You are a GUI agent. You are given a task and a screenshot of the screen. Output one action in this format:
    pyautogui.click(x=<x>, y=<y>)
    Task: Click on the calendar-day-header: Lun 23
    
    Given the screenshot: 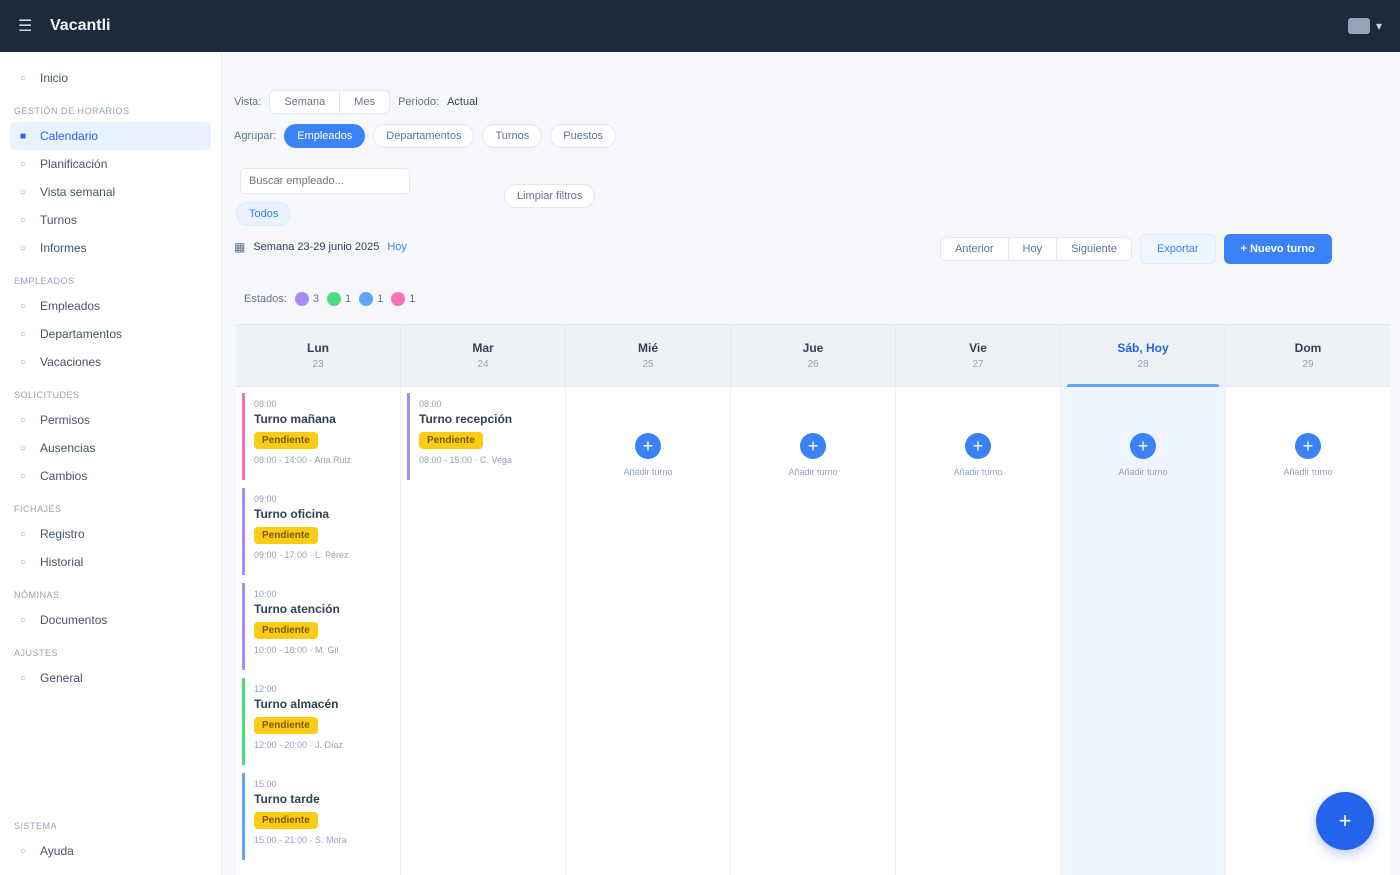 What is the action you would take?
    pyautogui.click(x=318, y=355)
    